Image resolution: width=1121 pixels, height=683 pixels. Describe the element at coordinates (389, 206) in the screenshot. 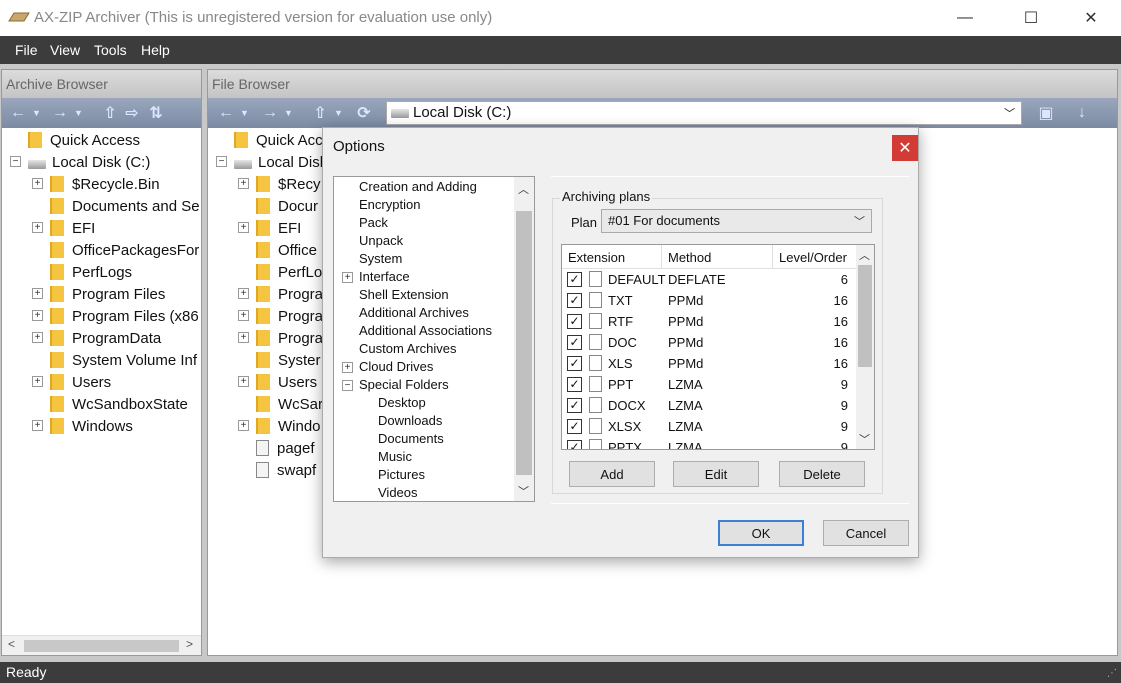

I see `options-nav-item: Encryption` at that location.